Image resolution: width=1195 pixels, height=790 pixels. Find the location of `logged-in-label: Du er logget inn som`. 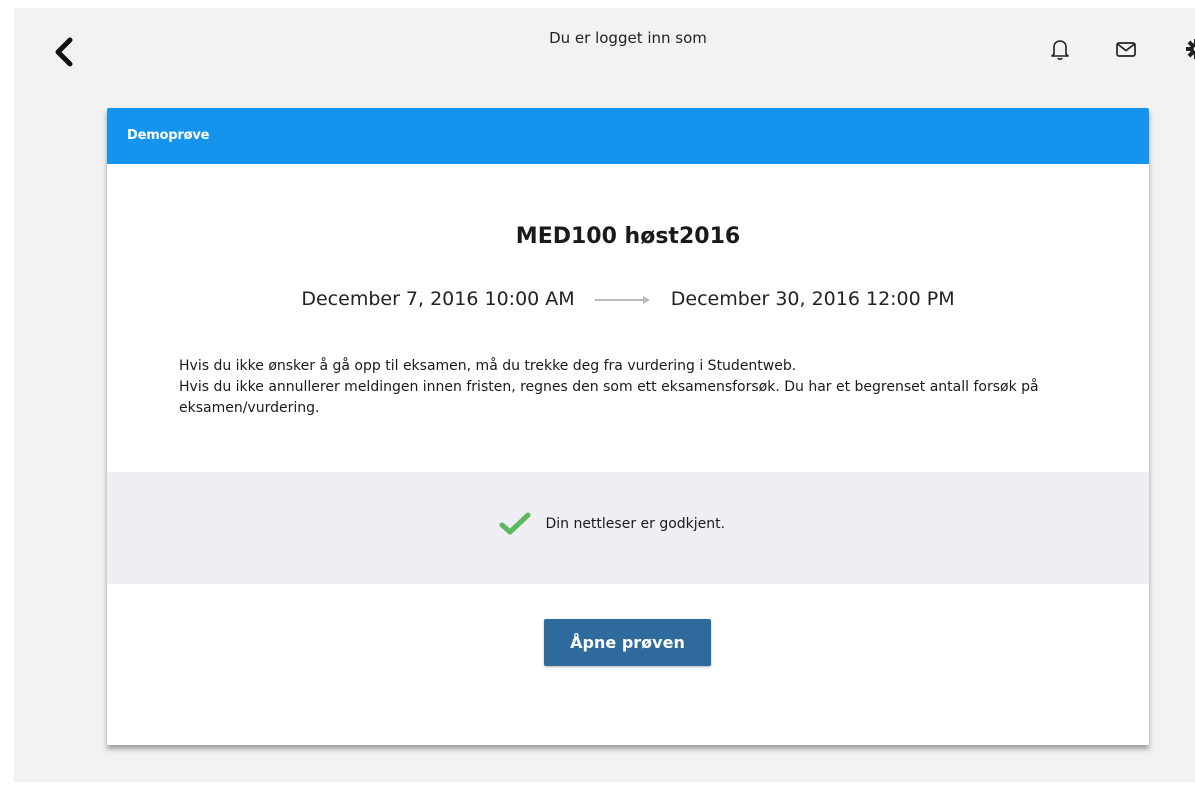

logged-in-label: Du er logget inn som is located at coordinates (628, 38).